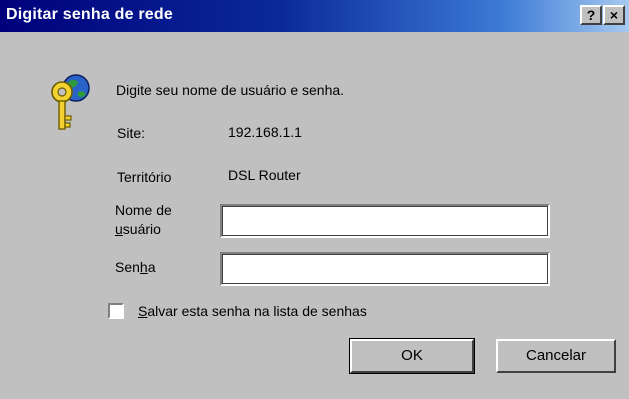 The height and width of the screenshot is (399, 629). What do you see at coordinates (265, 132) in the screenshot?
I see `site-value: 192.168.1.1` at bounding box center [265, 132].